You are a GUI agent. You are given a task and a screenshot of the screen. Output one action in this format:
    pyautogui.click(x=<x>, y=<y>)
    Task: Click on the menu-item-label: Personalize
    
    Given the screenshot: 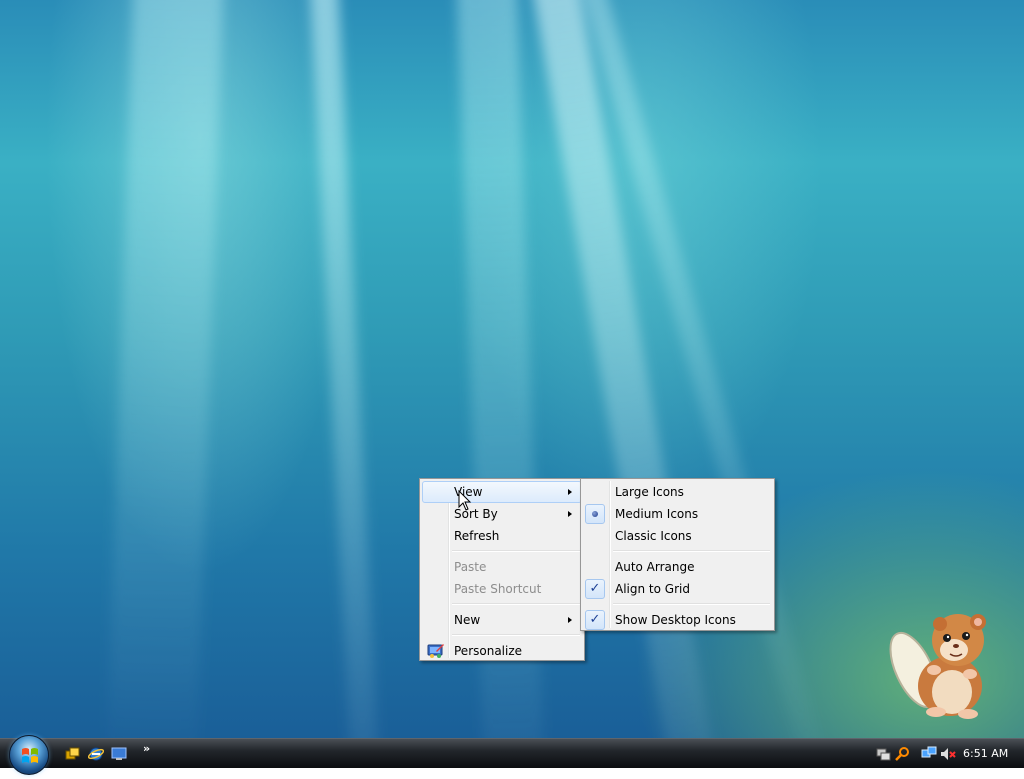 What is the action you would take?
    pyautogui.click(x=488, y=651)
    